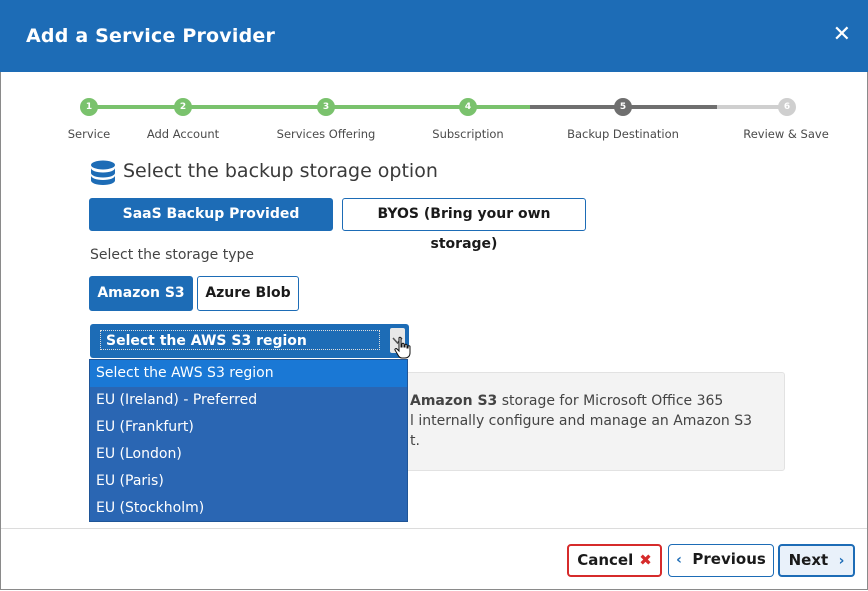 The width and height of the screenshot is (868, 591). I want to click on chevron-right-icon: ›, so click(841, 561).